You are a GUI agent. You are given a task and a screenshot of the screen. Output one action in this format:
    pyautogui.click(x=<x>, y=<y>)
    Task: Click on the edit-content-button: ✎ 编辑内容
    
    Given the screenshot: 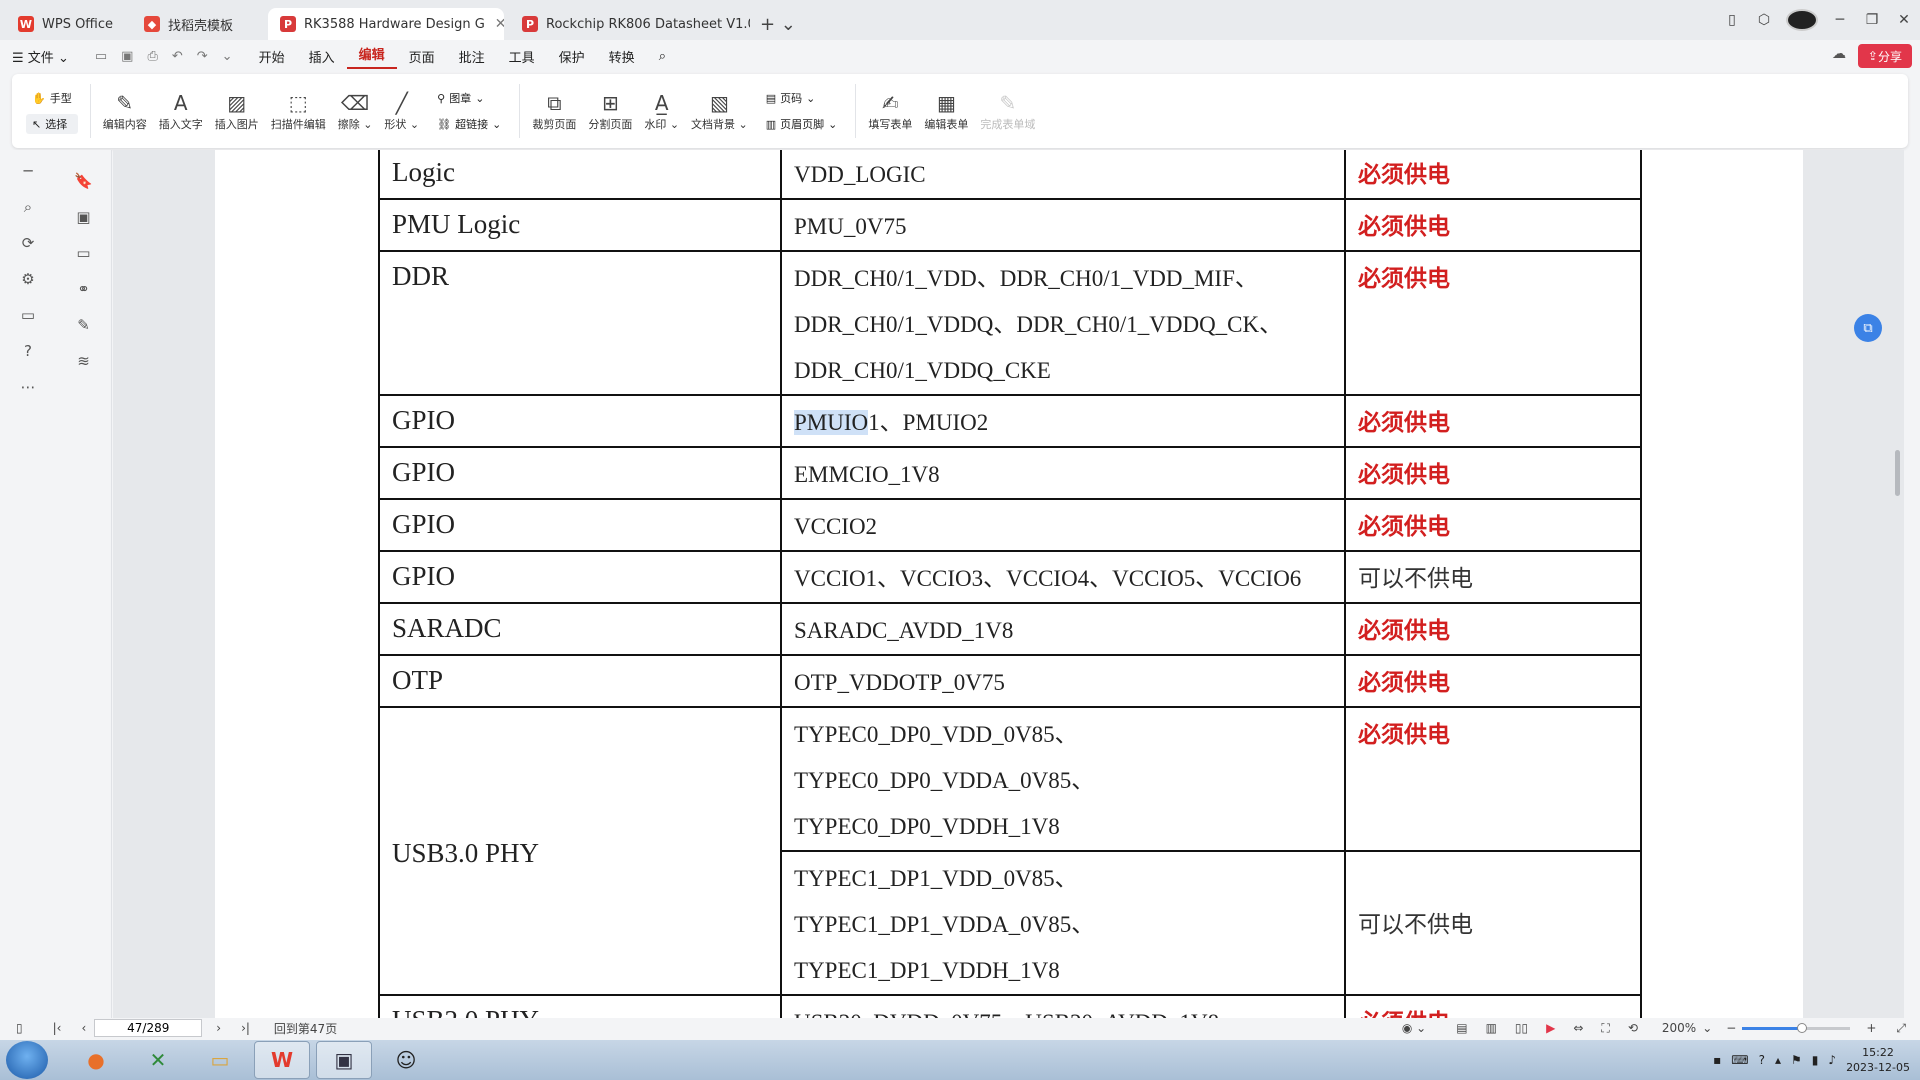 What is the action you would take?
    pyautogui.click(x=125, y=111)
    